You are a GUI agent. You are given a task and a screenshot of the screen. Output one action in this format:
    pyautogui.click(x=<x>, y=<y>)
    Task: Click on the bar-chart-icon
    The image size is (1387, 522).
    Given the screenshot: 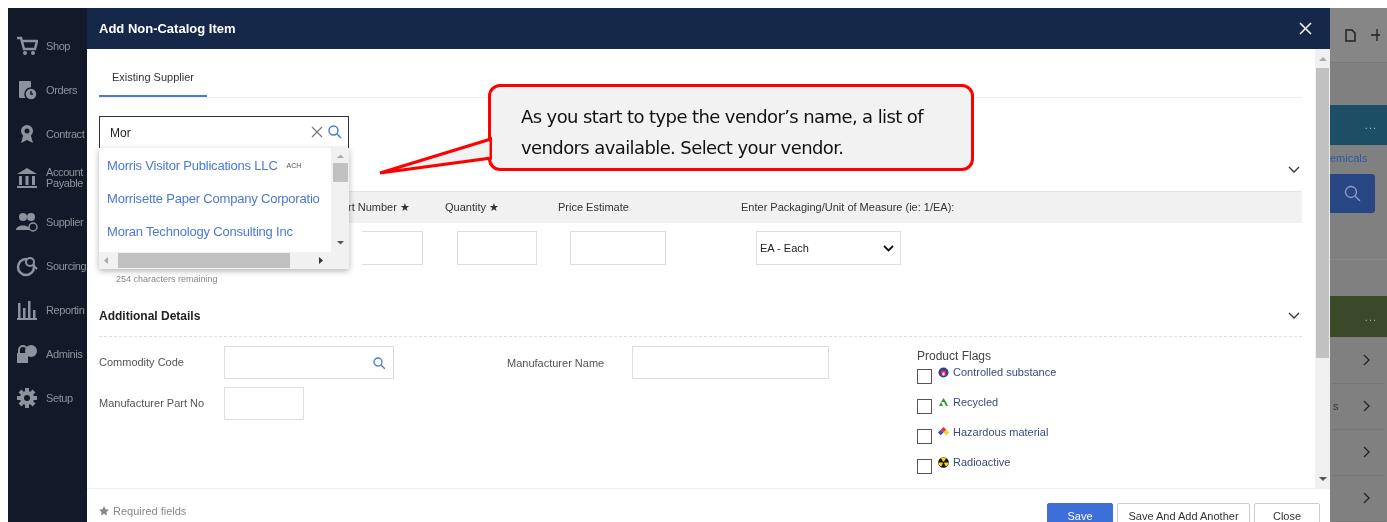 What is the action you would take?
    pyautogui.click(x=27, y=310)
    